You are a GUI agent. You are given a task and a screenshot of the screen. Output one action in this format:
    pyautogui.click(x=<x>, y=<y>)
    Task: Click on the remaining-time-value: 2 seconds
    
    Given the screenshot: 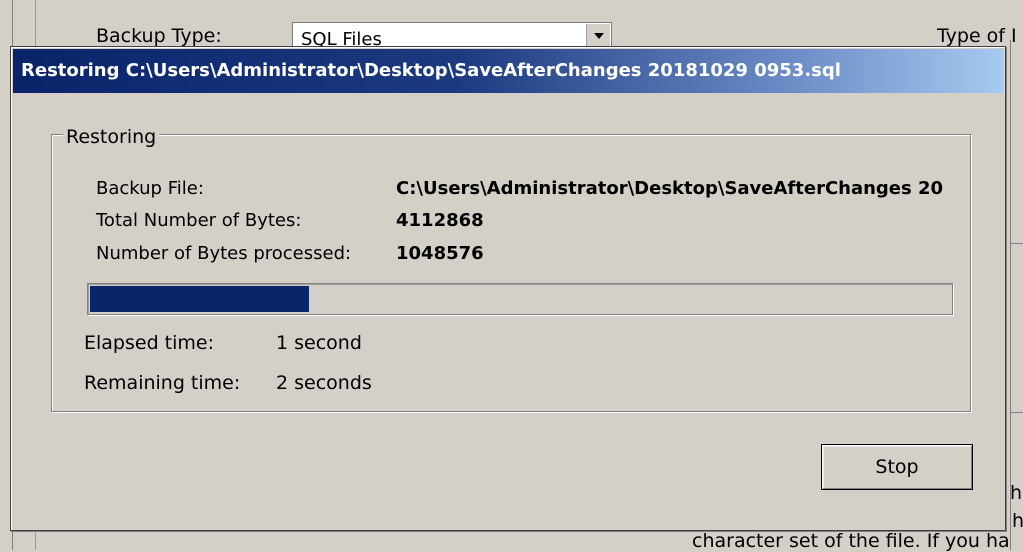 What is the action you would take?
    pyautogui.click(x=324, y=383)
    